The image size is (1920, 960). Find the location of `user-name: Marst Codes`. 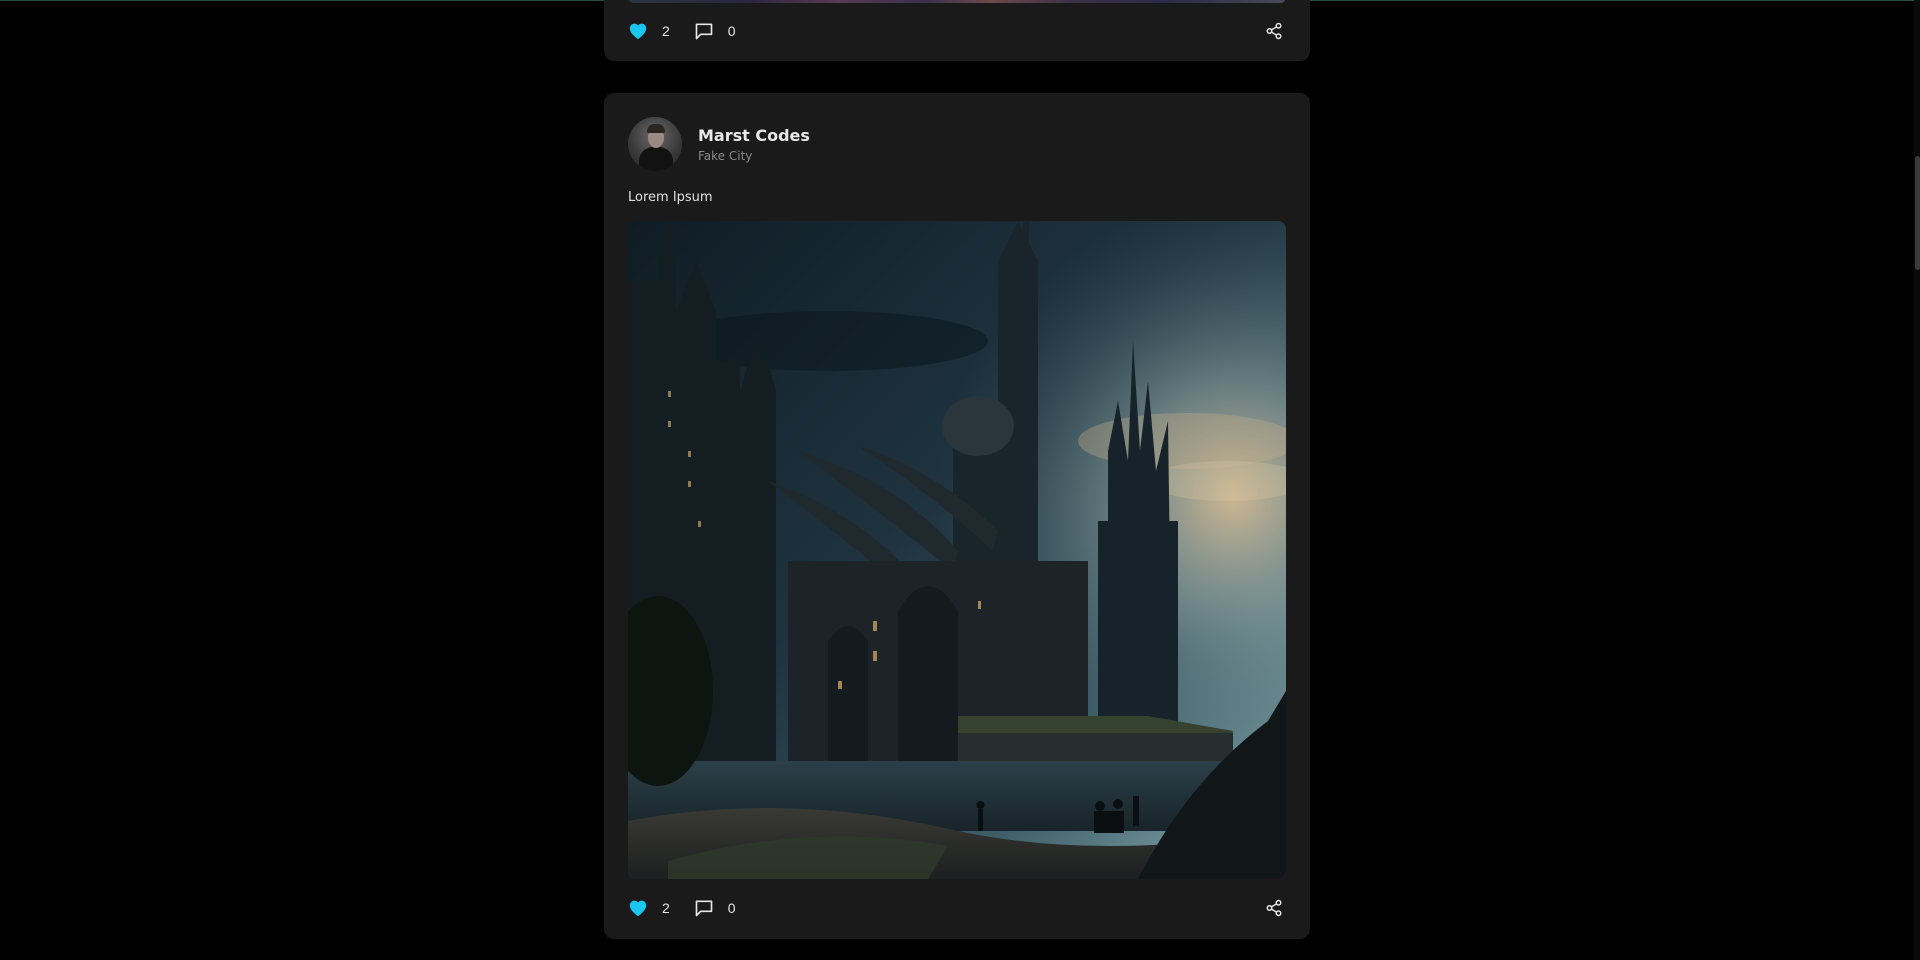

user-name: Marst Codes is located at coordinates (754, 135).